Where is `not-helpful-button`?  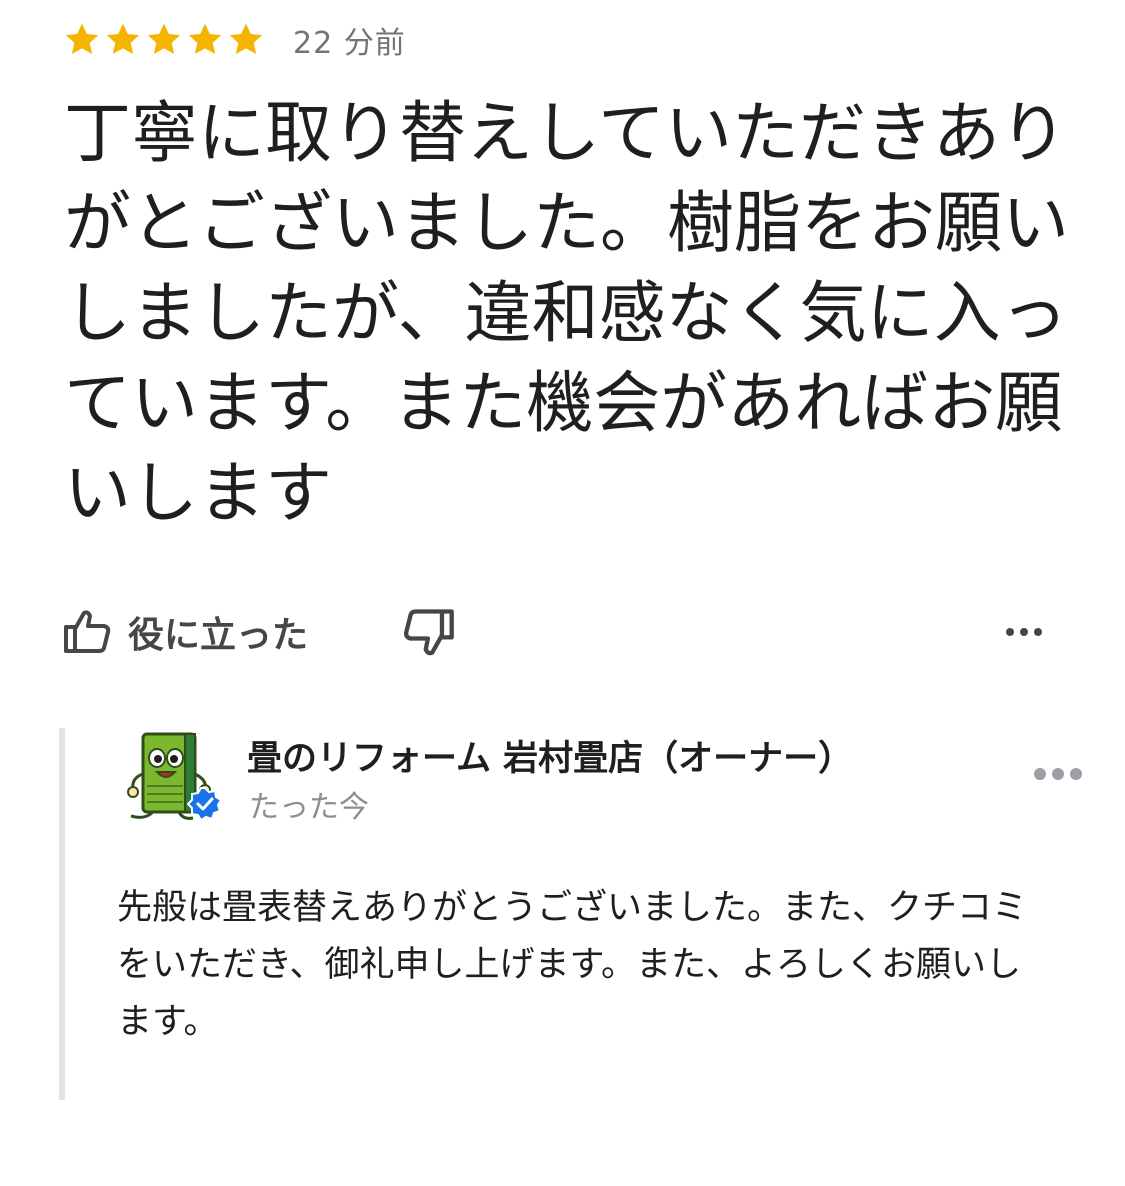
not-helpful-button is located at coordinates (429, 632).